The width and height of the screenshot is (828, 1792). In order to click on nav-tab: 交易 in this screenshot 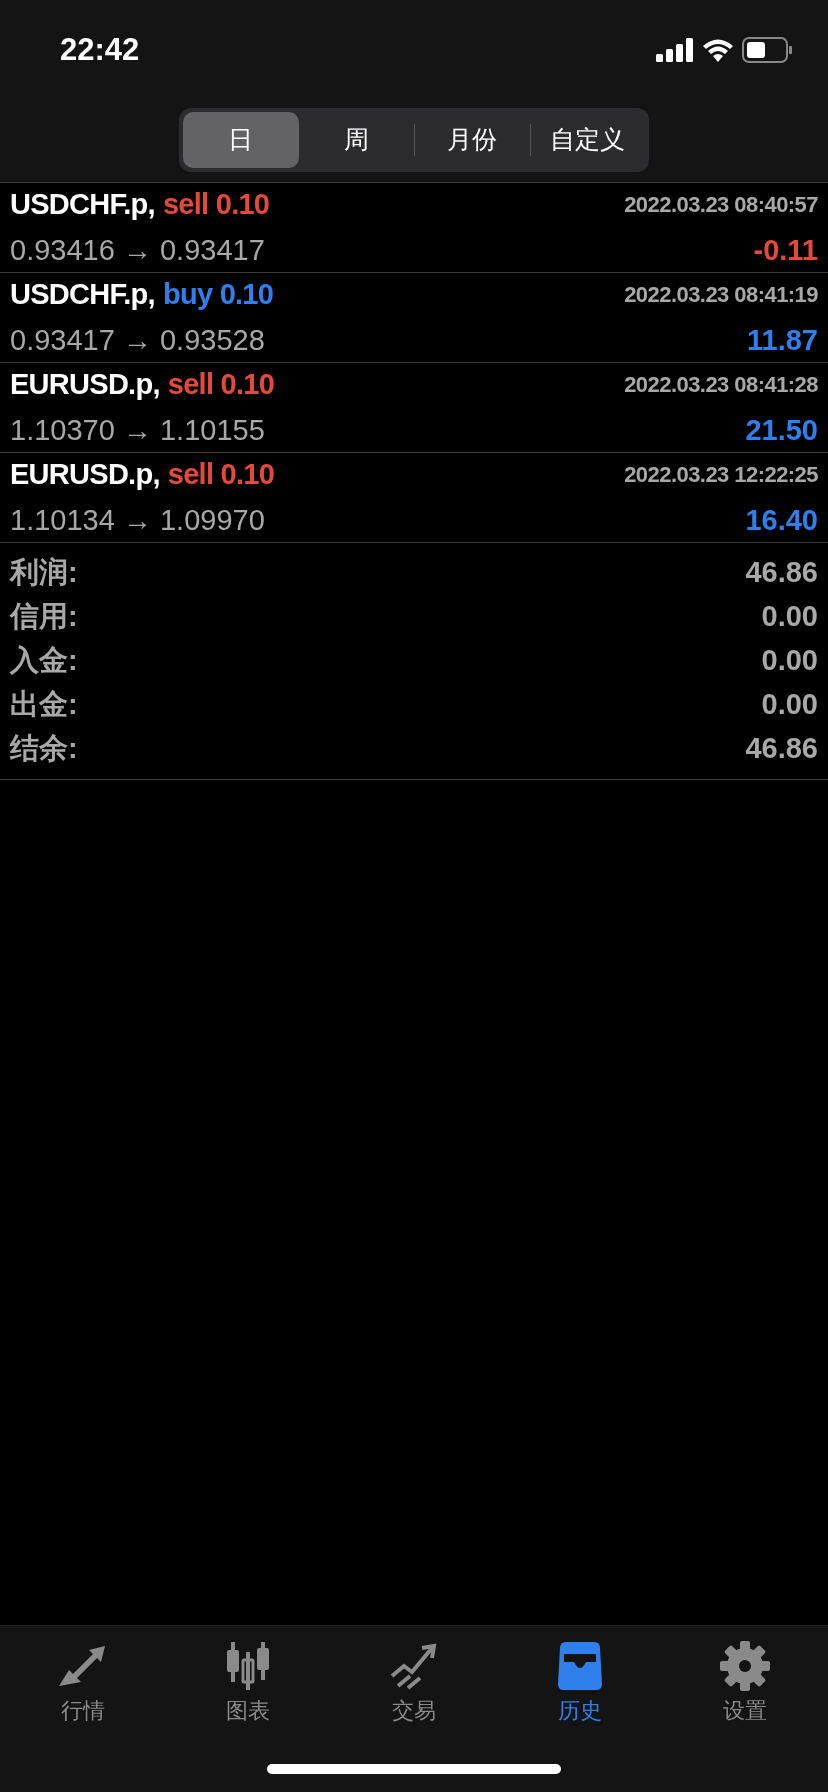, I will do `click(414, 1683)`.